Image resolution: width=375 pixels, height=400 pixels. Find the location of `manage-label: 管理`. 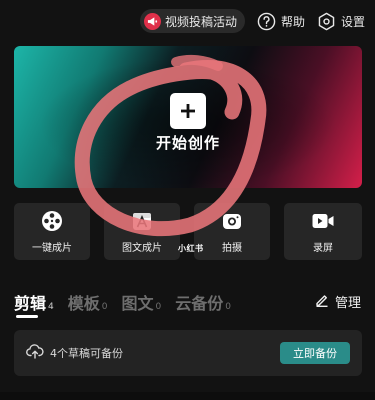

manage-label: 管理 is located at coordinates (347, 303).